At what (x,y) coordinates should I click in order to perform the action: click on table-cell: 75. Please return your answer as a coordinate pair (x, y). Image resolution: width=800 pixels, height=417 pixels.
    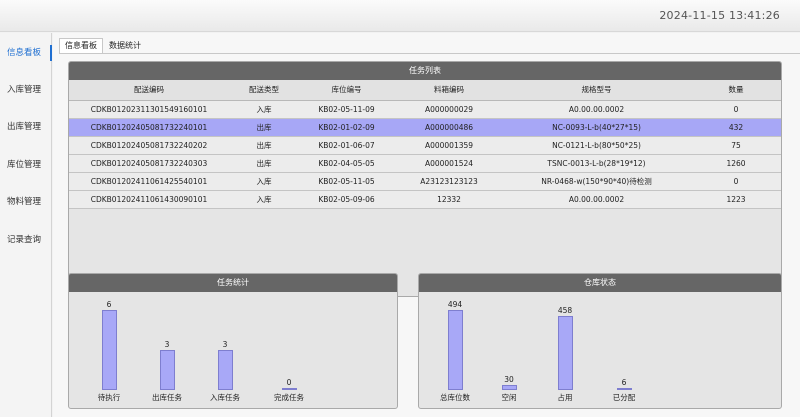
    Looking at the image, I should click on (735, 145).